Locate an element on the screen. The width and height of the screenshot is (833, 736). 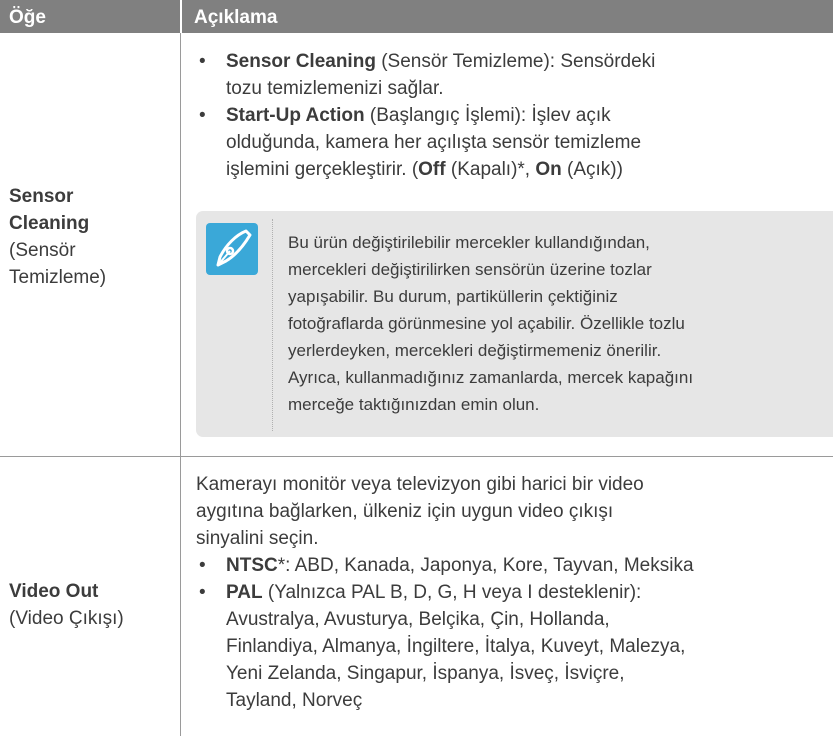
option-text: işlemini gerçekleştirir. ( is located at coordinates (322, 169).